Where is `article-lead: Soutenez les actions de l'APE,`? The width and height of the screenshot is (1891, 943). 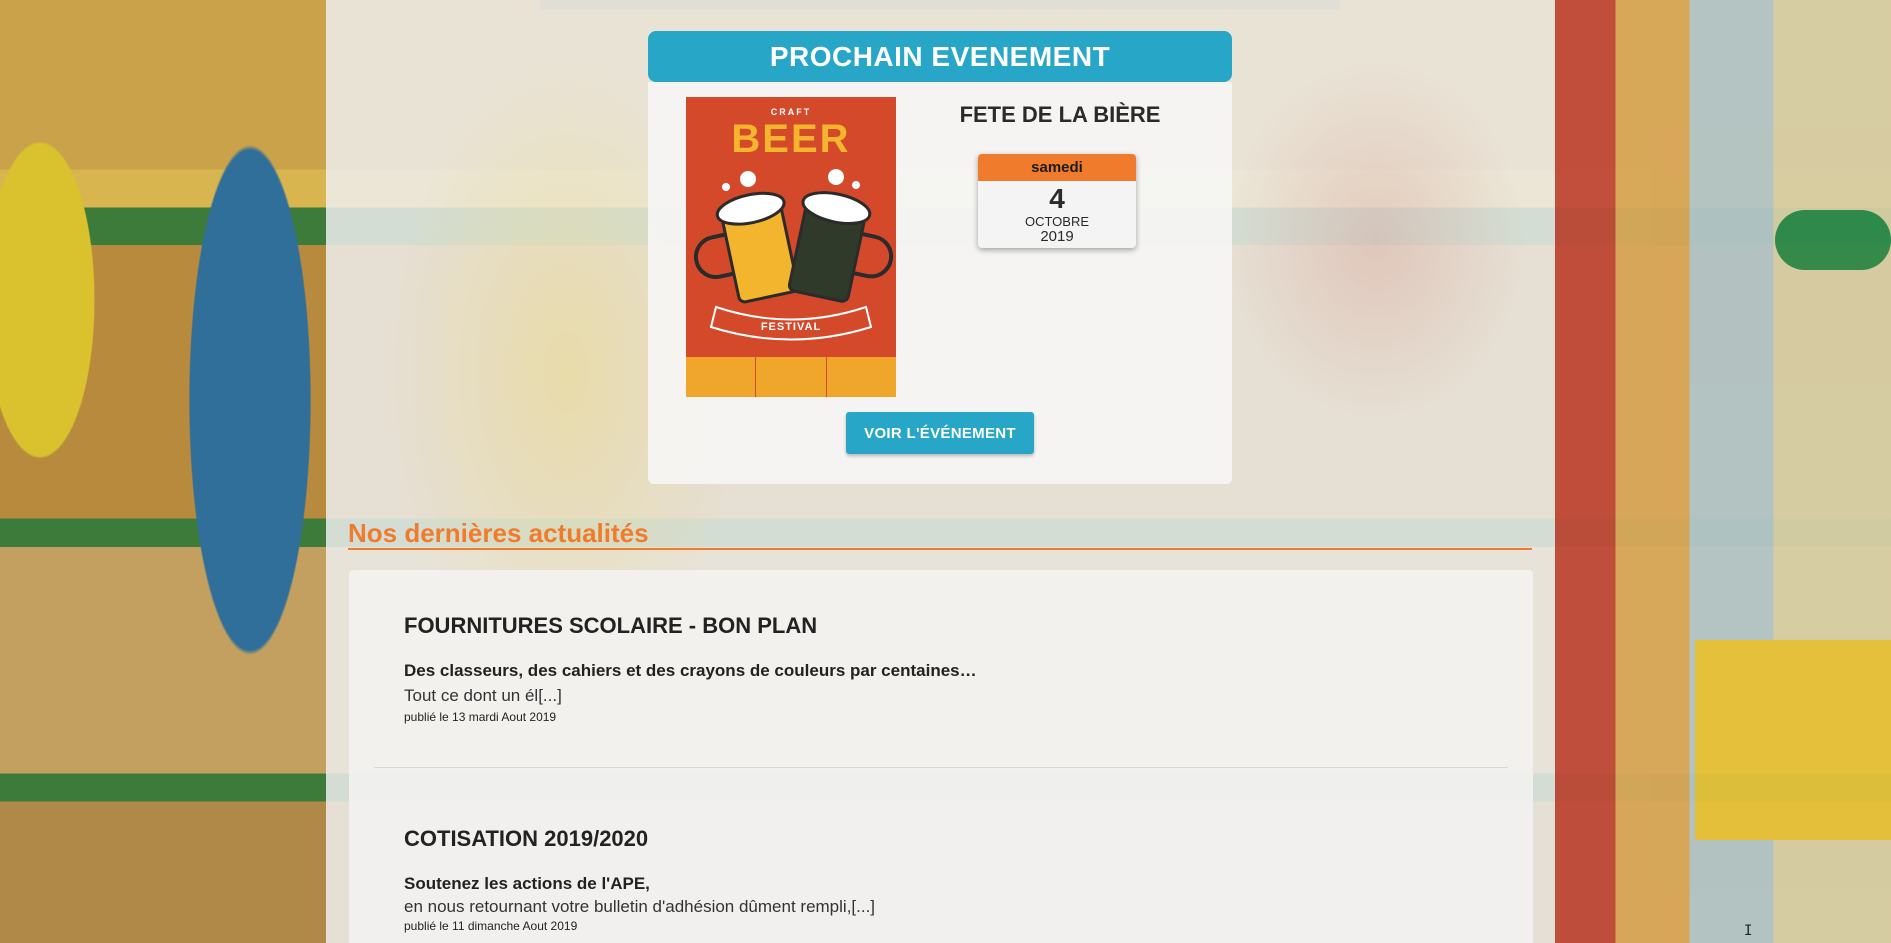 article-lead: Soutenez les actions de l'APE, is located at coordinates (527, 883).